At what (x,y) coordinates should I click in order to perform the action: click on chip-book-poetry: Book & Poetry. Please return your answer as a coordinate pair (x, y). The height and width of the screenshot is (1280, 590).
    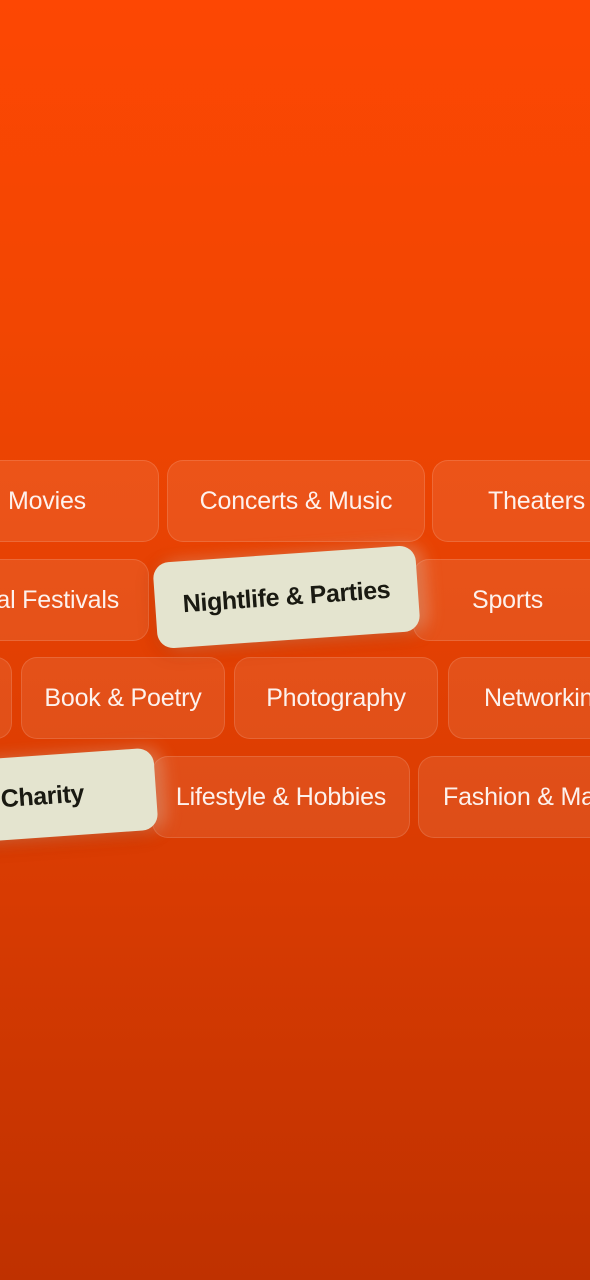
    Looking at the image, I should click on (123, 698).